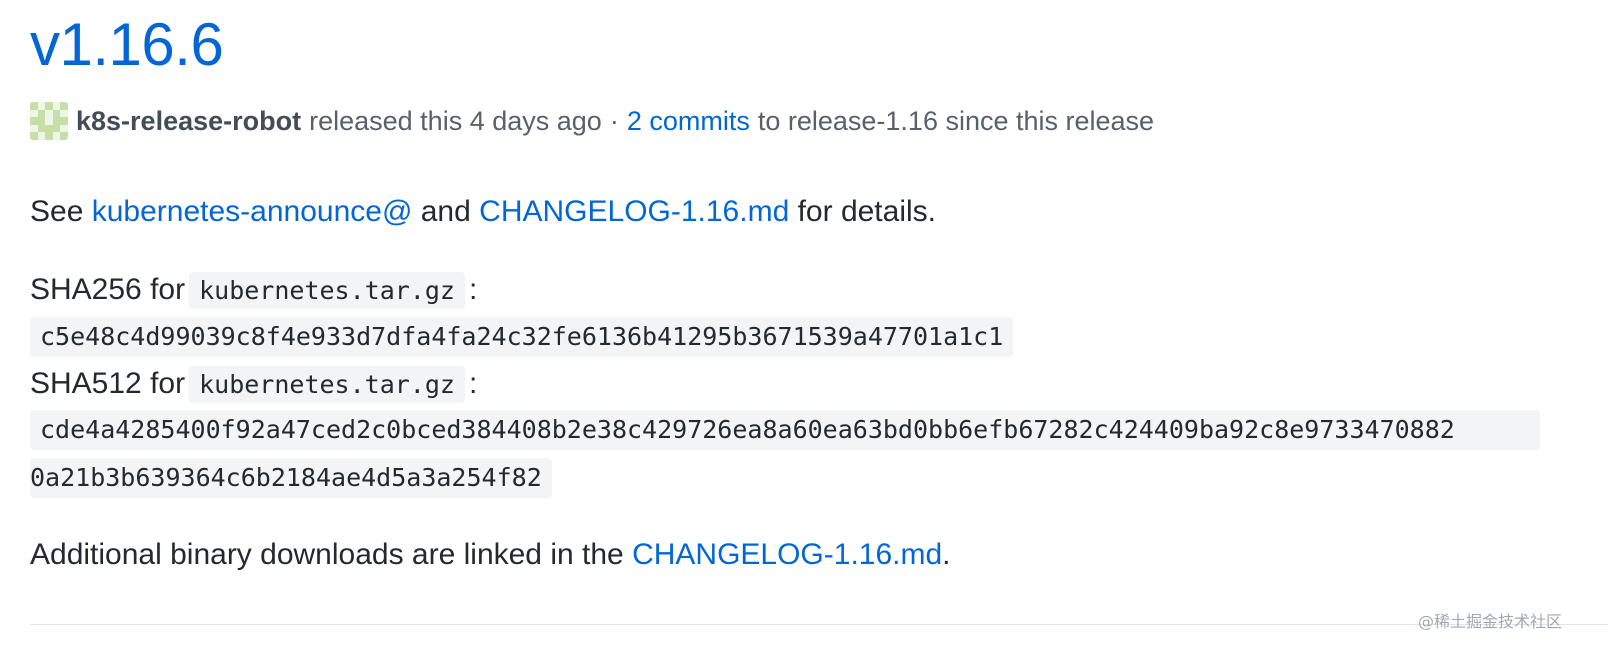 The width and height of the screenshot is (1608, 654). What do you see at coordinates (127, 45) in the screenshot?
I see `release-title-link: v1.16.6` at bounding box center [127, 45].